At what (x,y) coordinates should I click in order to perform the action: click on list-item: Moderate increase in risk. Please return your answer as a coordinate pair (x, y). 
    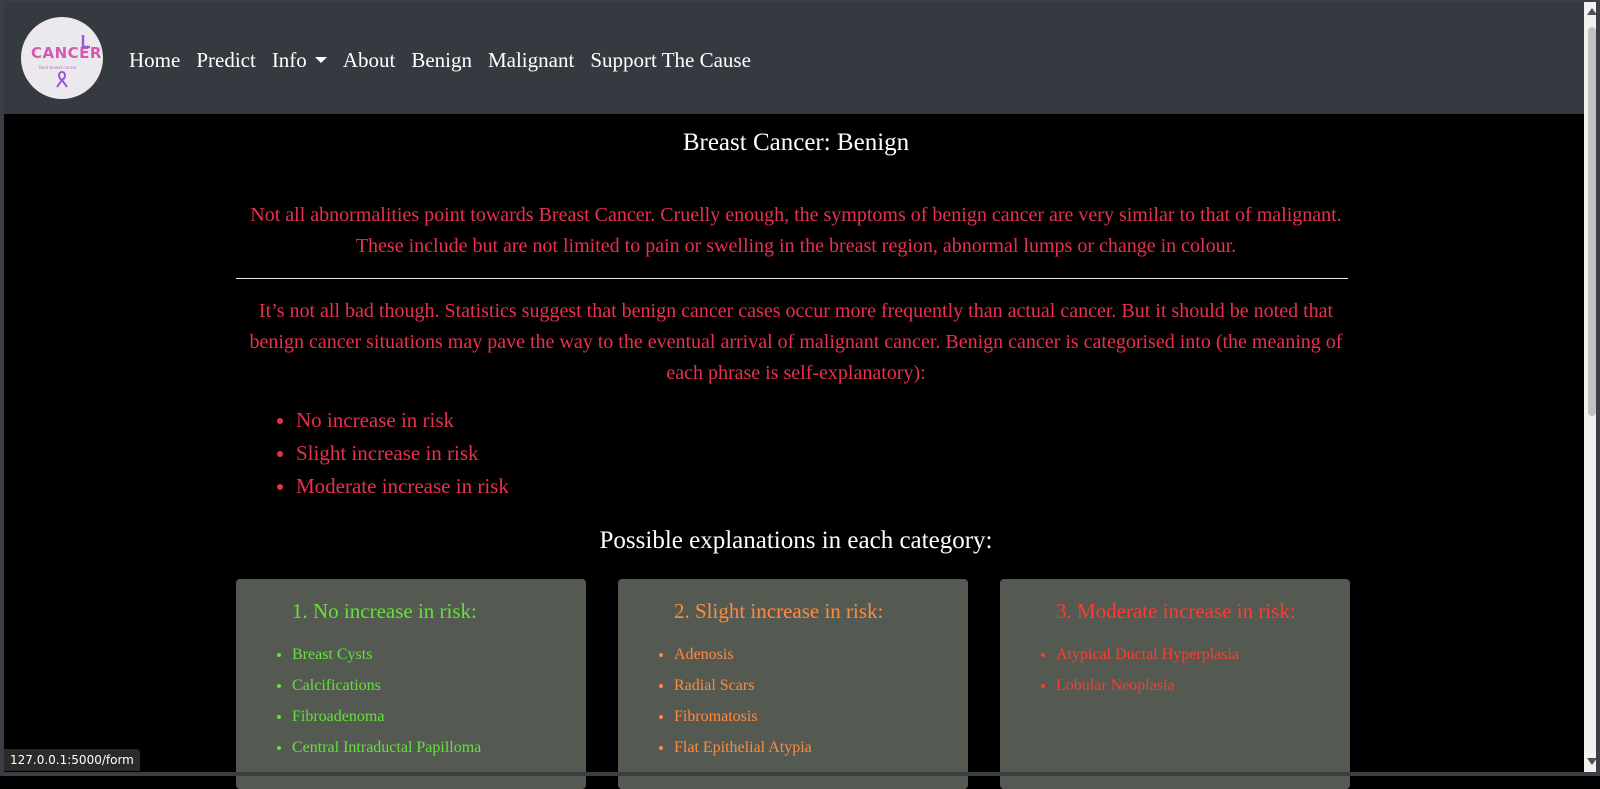
    Looking at the image, I should click on (402, 486).